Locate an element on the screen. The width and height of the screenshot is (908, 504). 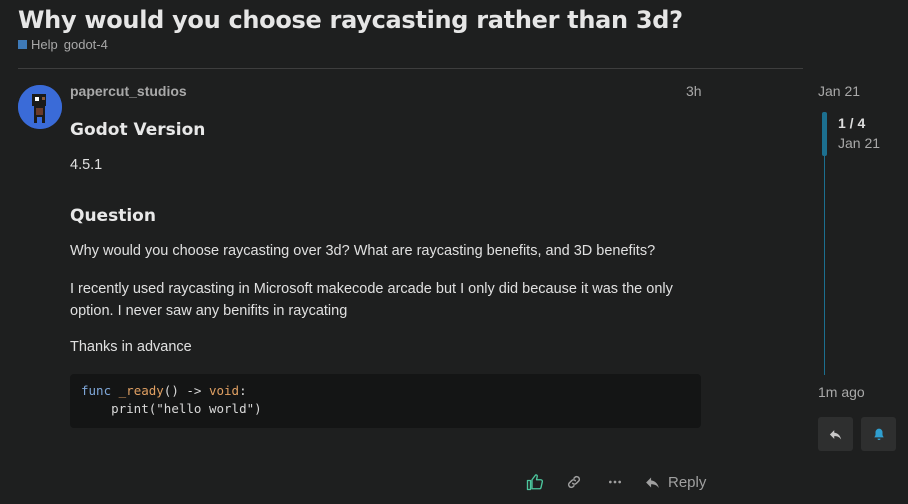
category-badge: Help is located at coordinates (38, 44).